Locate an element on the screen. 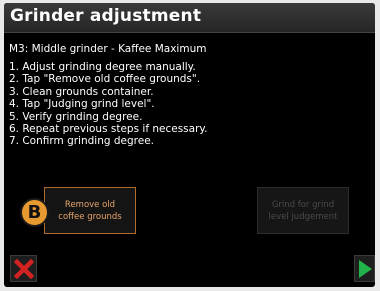  cancel-button is located at coordinates (23, 268).